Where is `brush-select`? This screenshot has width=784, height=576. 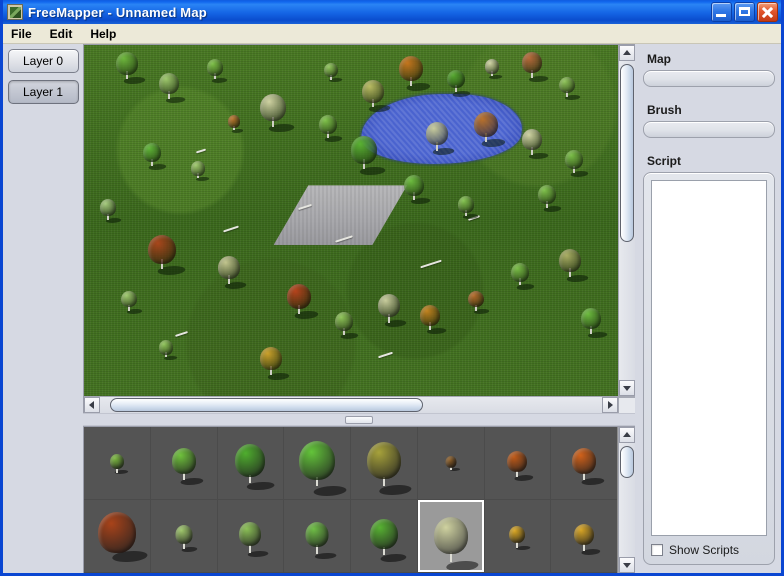
brush-select is located at coordinates (709, 129).